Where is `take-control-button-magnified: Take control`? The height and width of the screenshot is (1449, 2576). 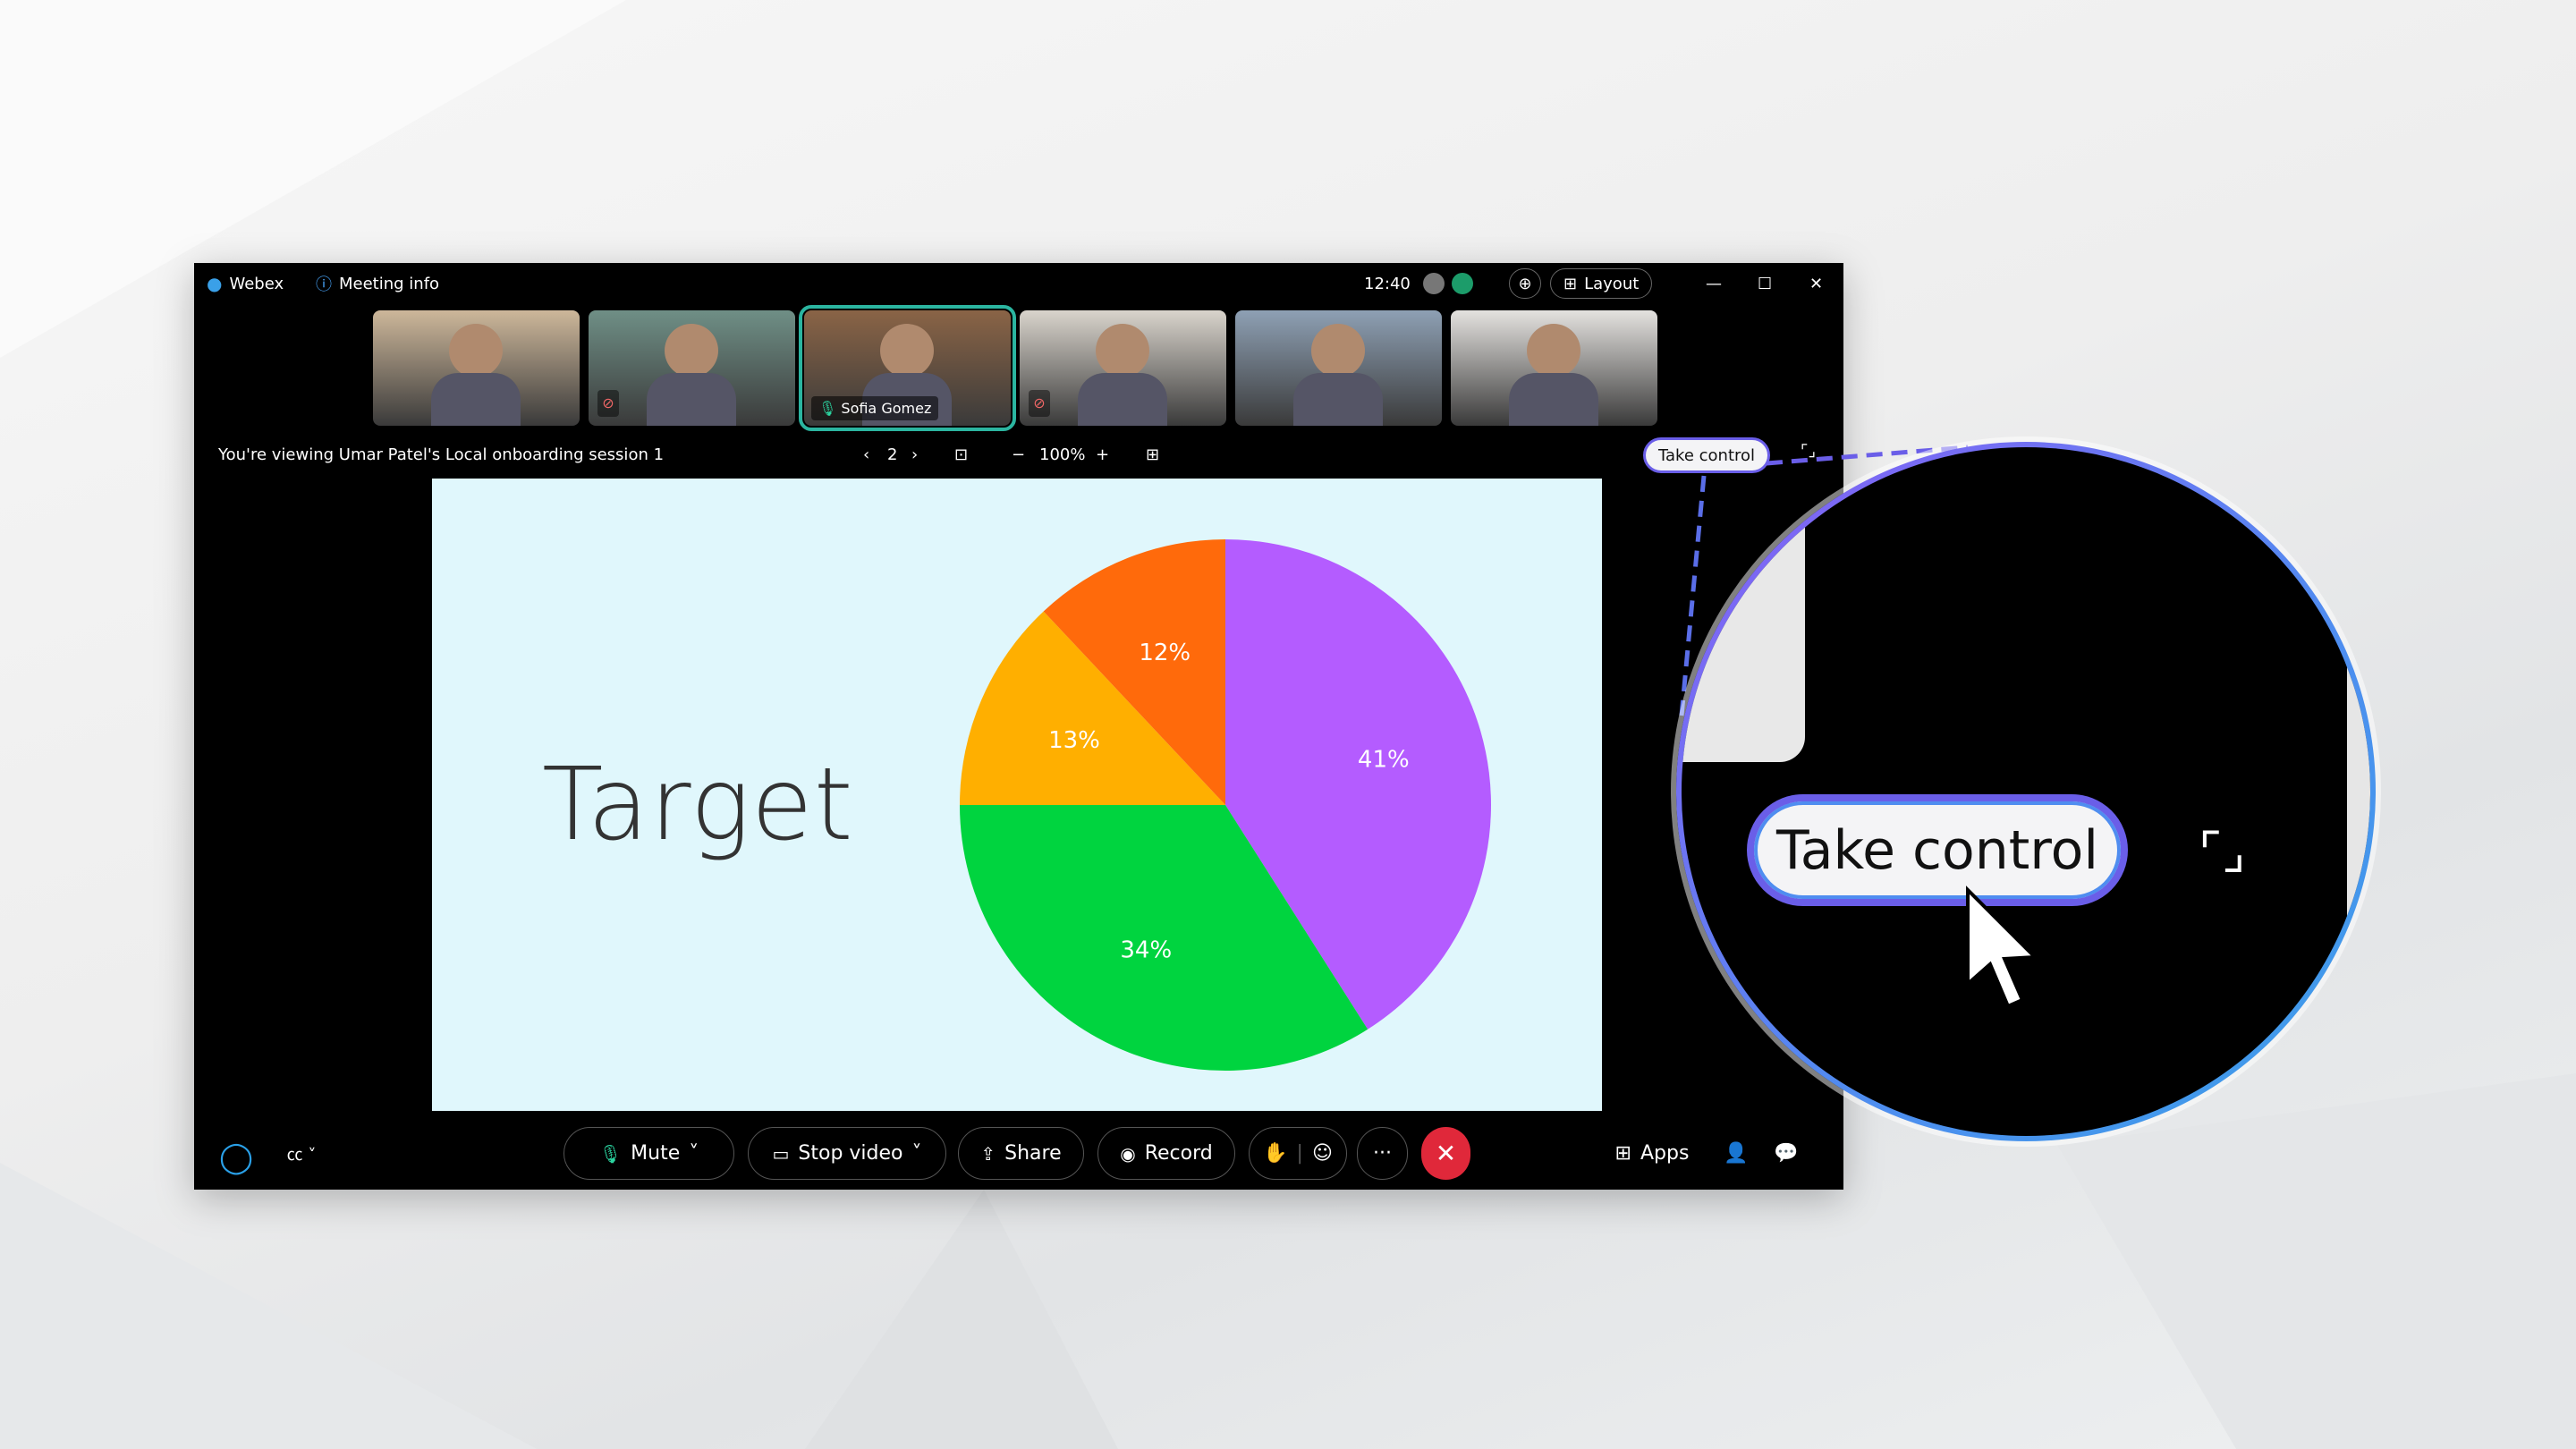 take-control-button-magnified: Take control is located at coordinates (1937, 850).